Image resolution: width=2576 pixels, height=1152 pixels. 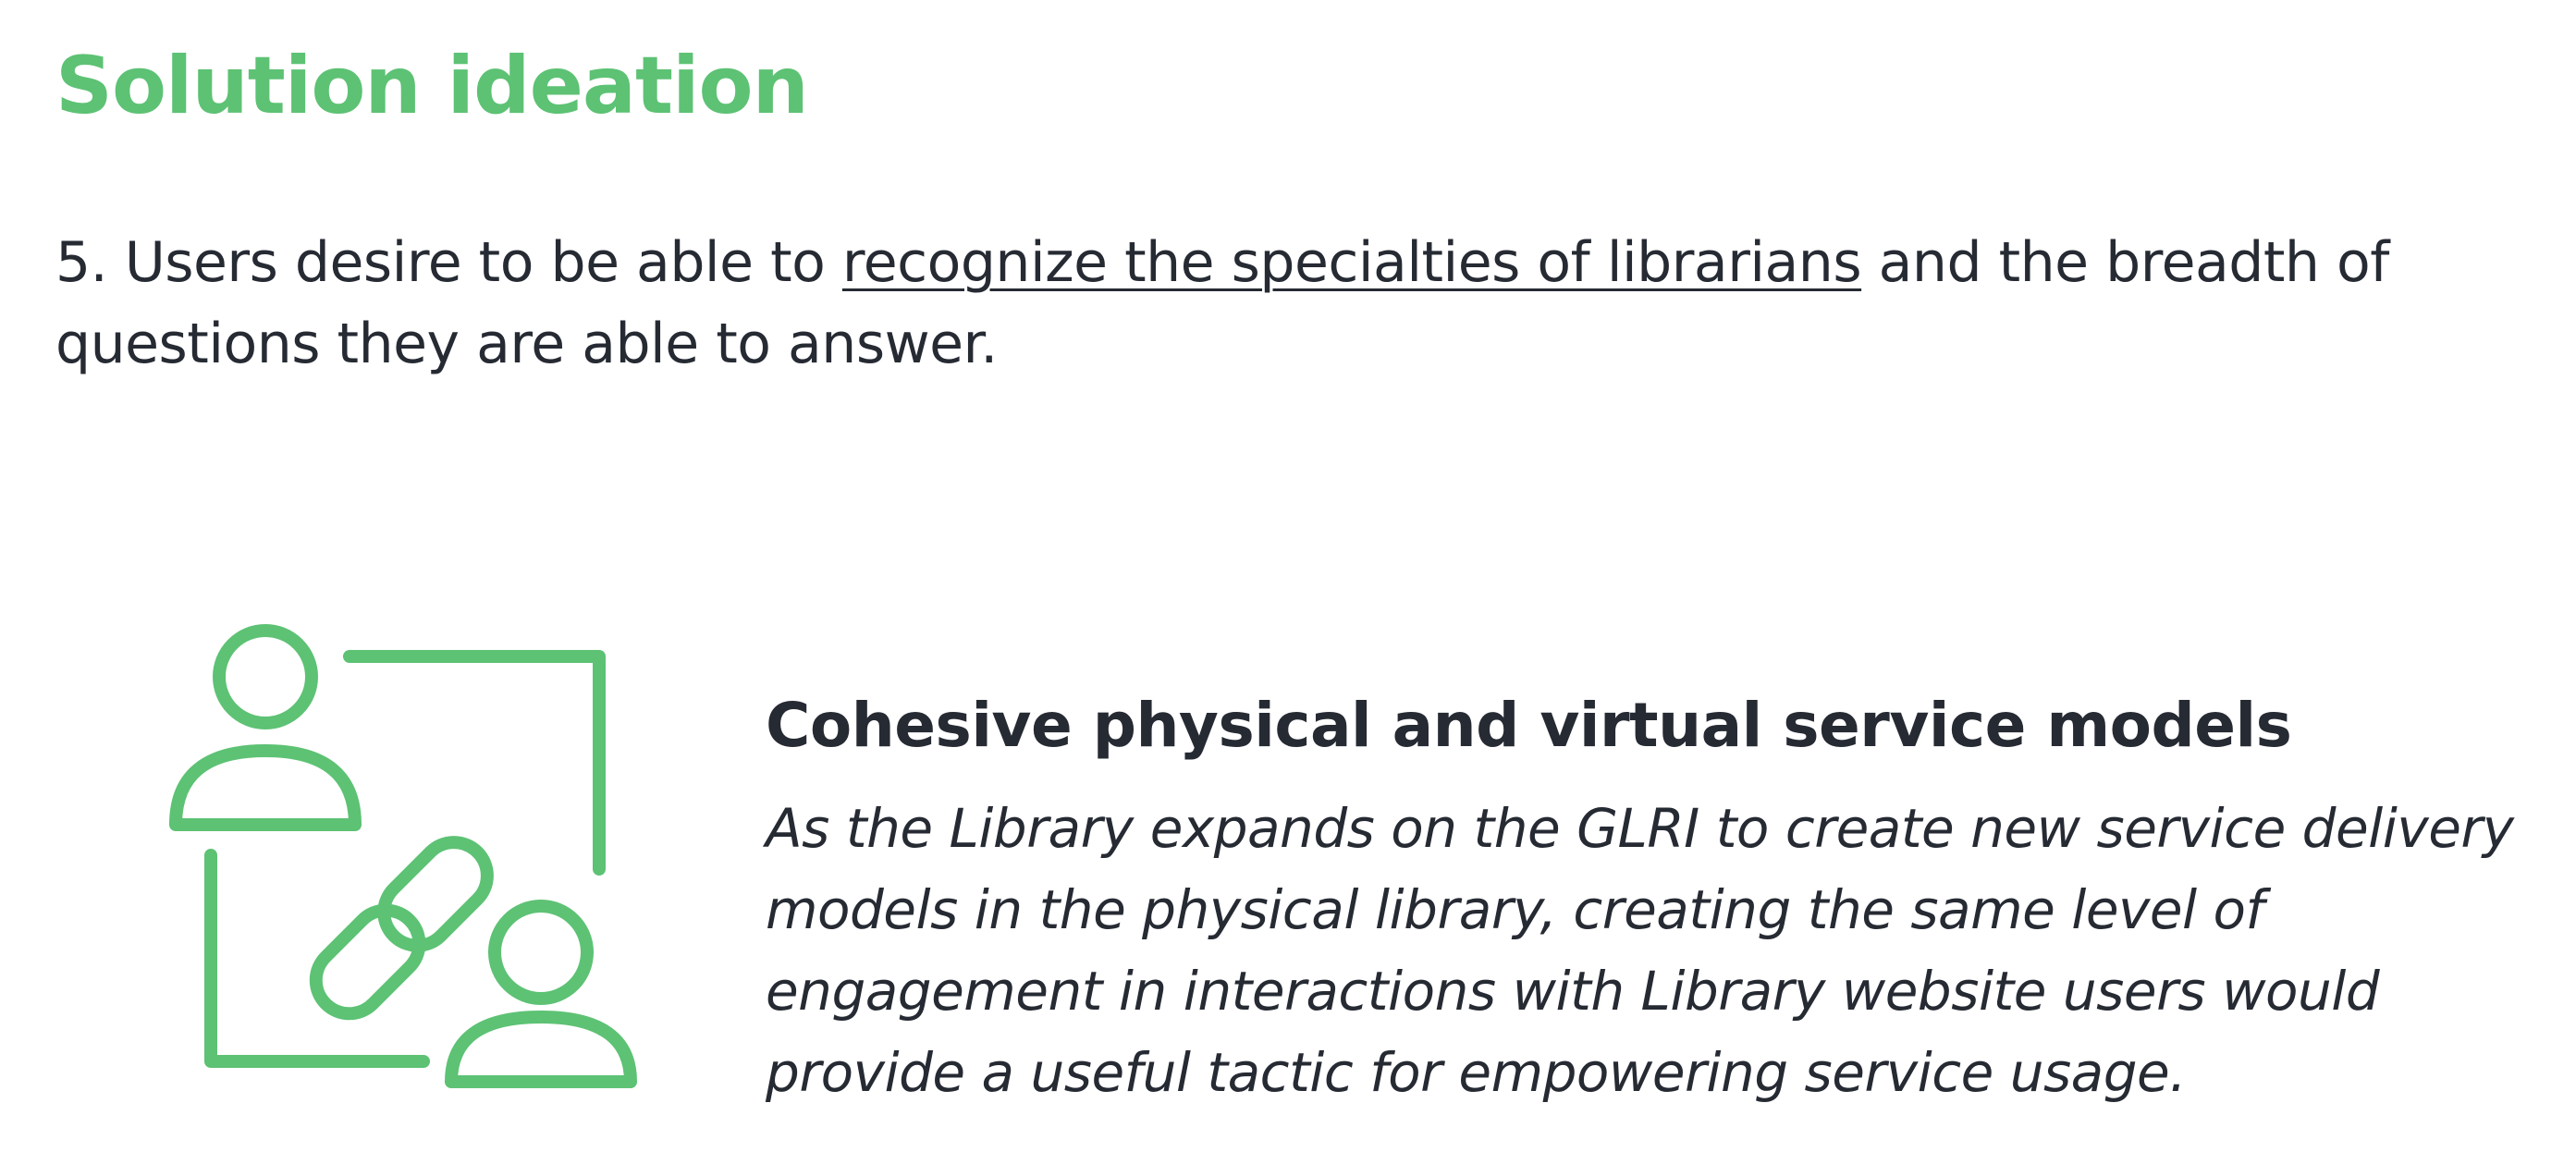 What do you see at coordinates (432, 86) in the screenshot?
I see `page-title: Solution ideation` at bounding box center [432, 86].